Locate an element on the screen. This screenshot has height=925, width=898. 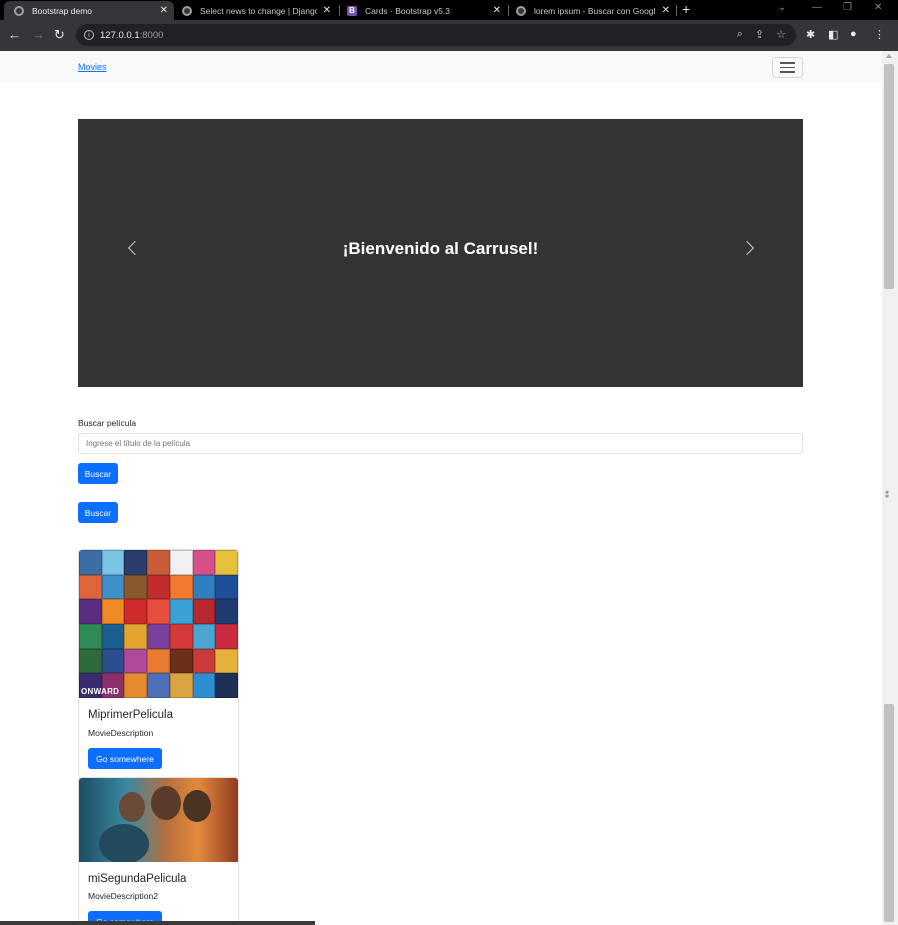
tab-django-admin: Select news to change | Django s ✕ is located at coordinates (254, 10).